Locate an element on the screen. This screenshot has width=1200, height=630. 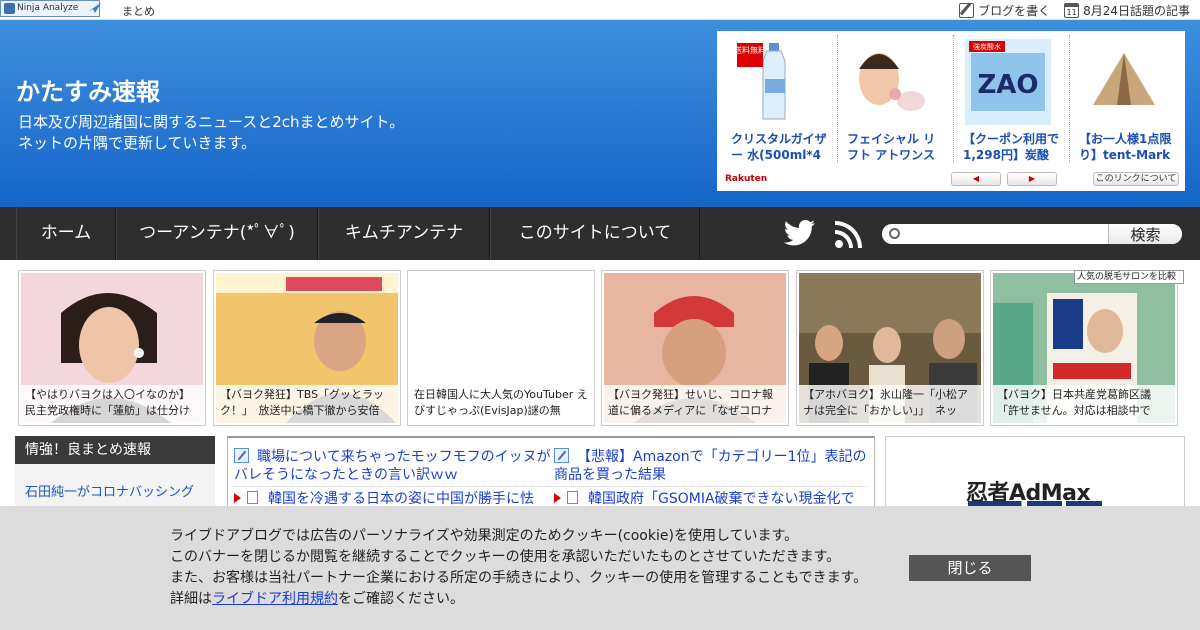
sidebar-body: 石田純一がコロナバッシング is located at coordinates (115, 487).